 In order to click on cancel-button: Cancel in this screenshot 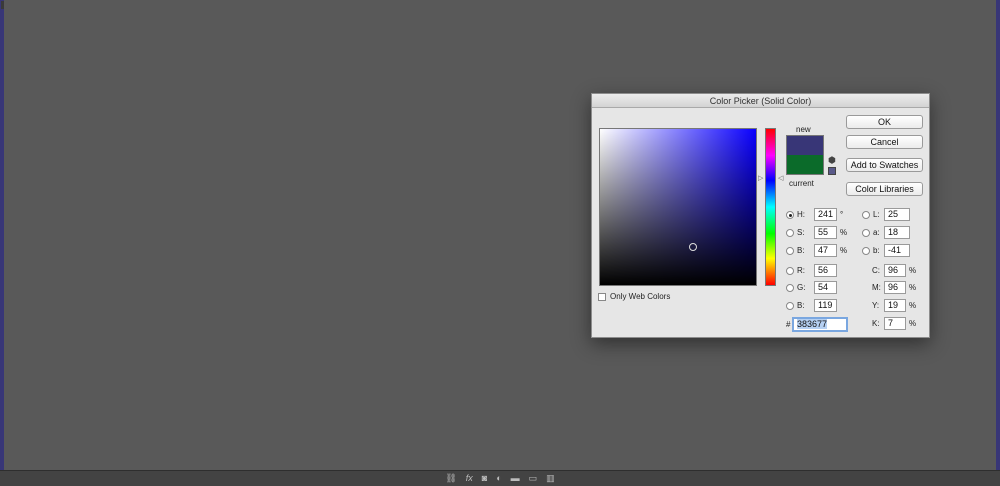, I will do `click(884, 142)`.